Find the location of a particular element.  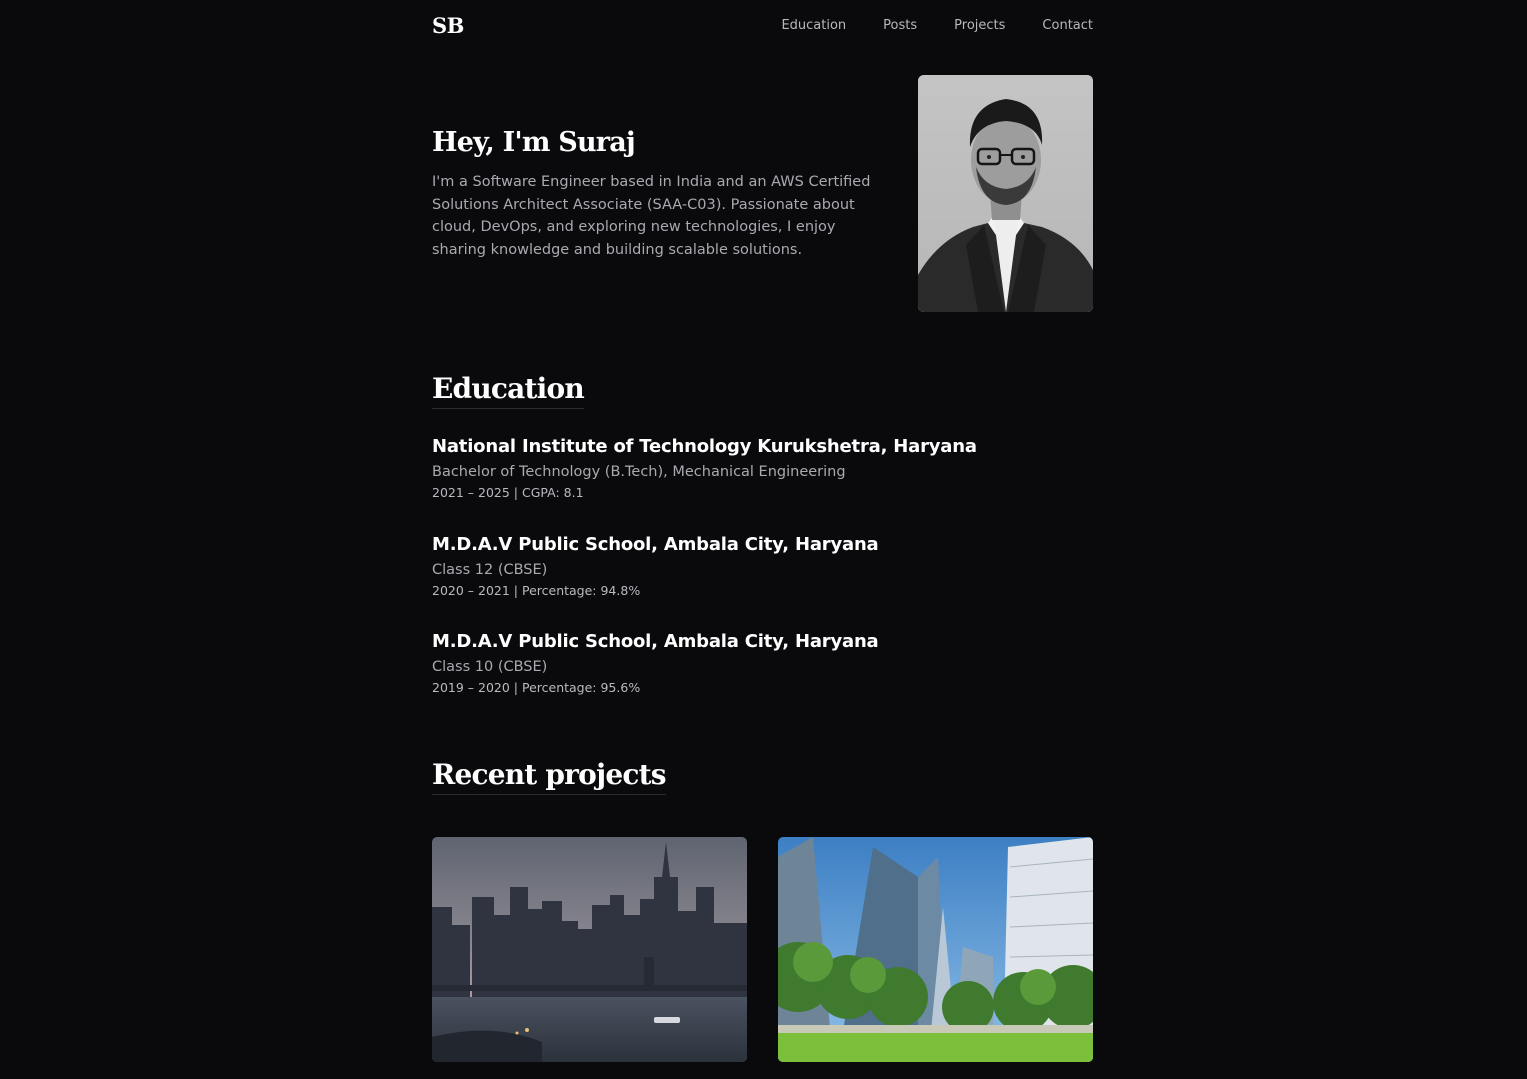

site-header: SB Education Posts Projects Contact is located at coordinates (762, 27).